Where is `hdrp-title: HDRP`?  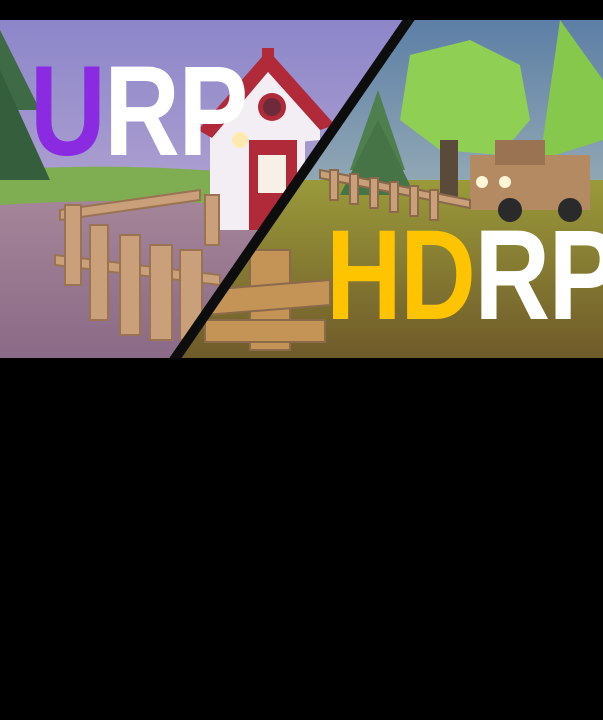 hdrp-title: HDRP is located at coordinates (464, 276).